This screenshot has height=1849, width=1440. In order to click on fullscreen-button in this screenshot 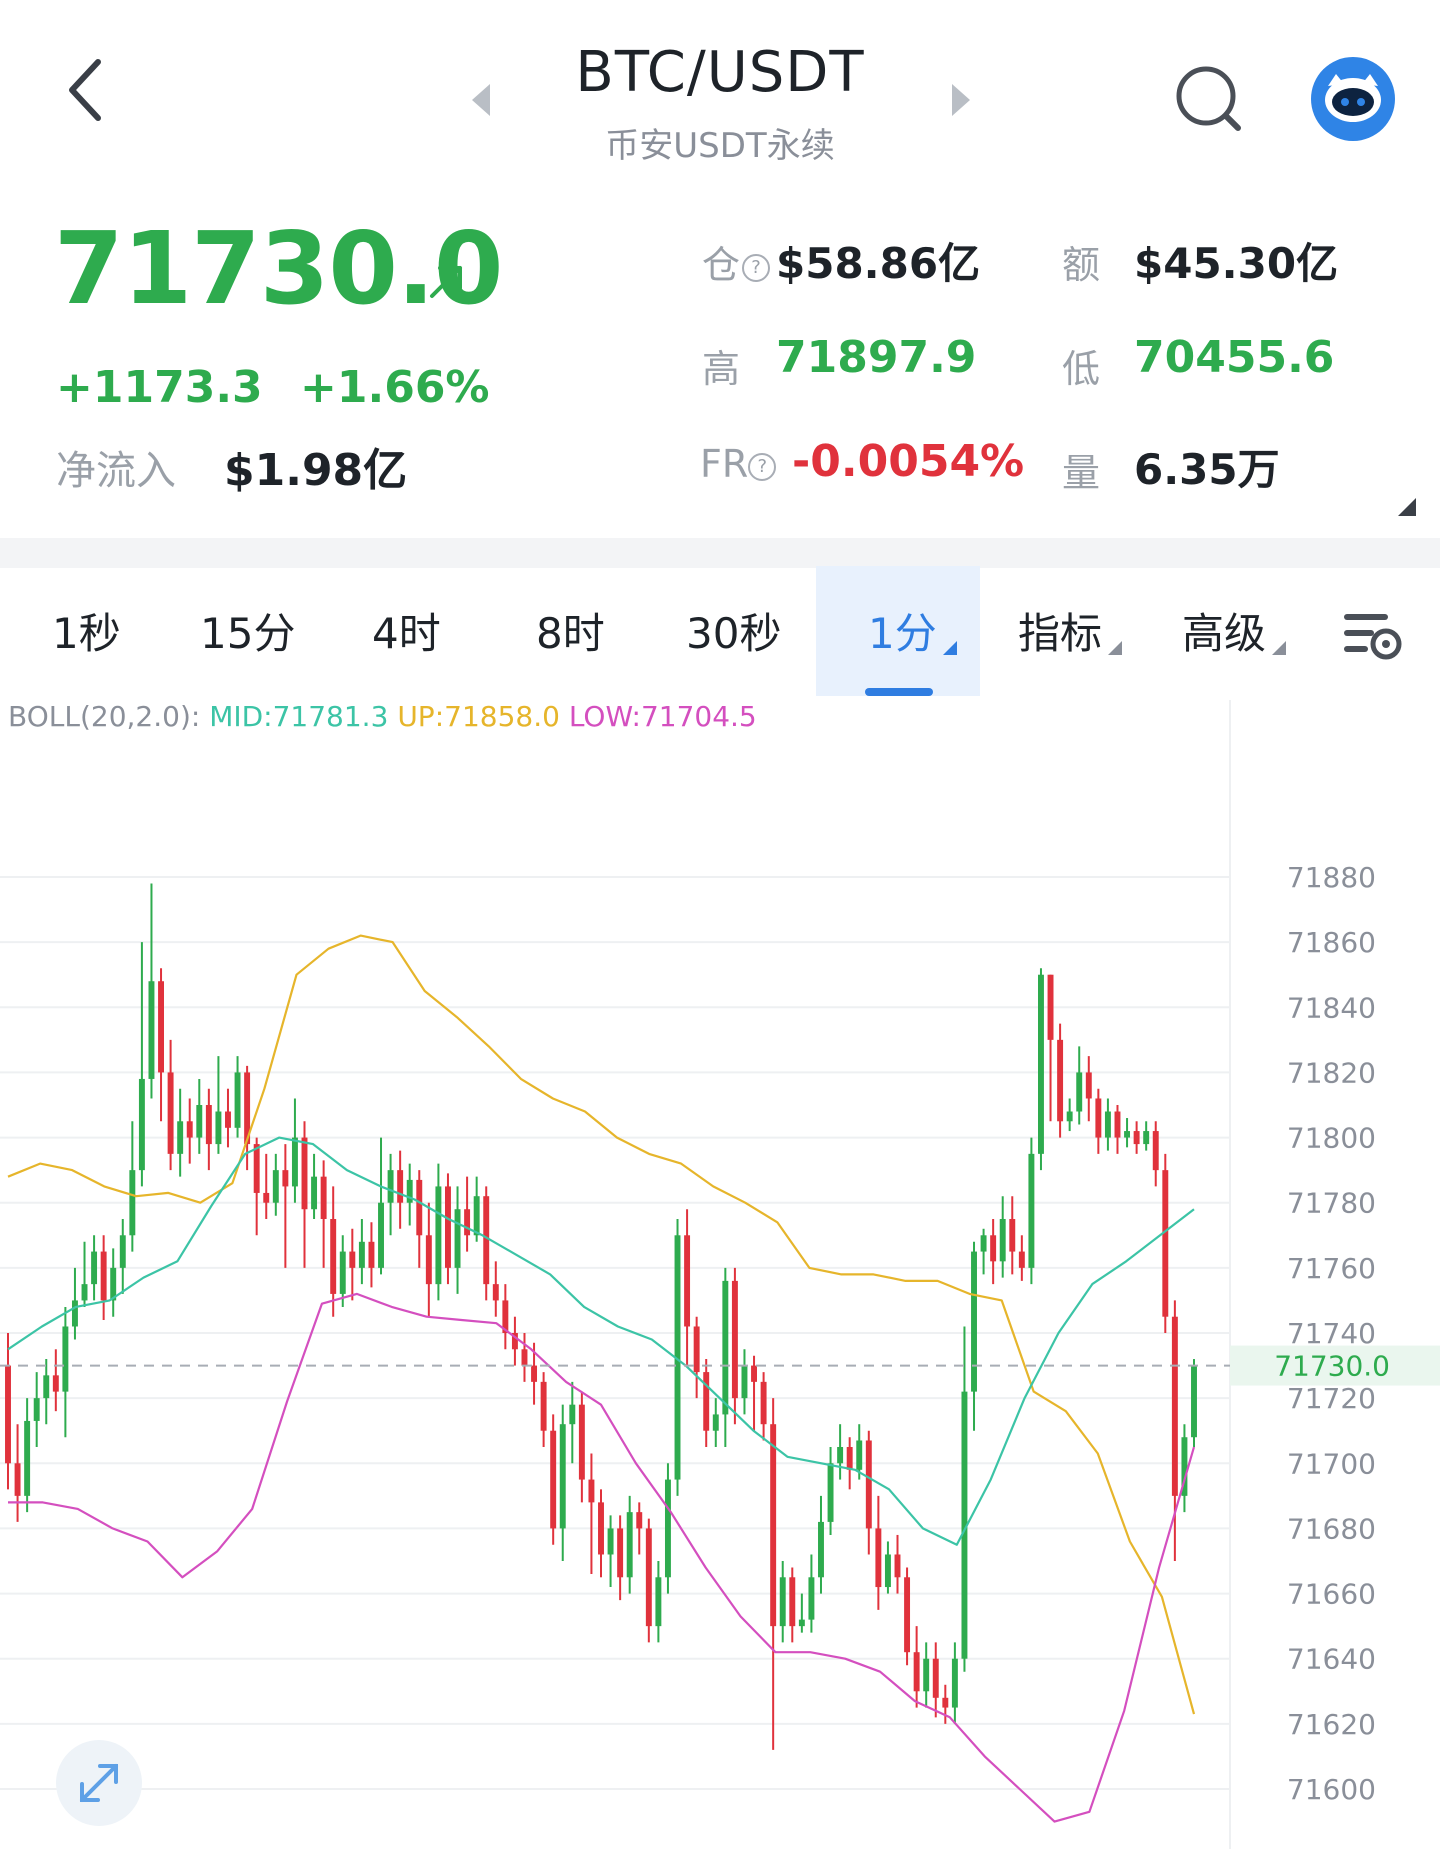, I will do `click(99, 1783)`.